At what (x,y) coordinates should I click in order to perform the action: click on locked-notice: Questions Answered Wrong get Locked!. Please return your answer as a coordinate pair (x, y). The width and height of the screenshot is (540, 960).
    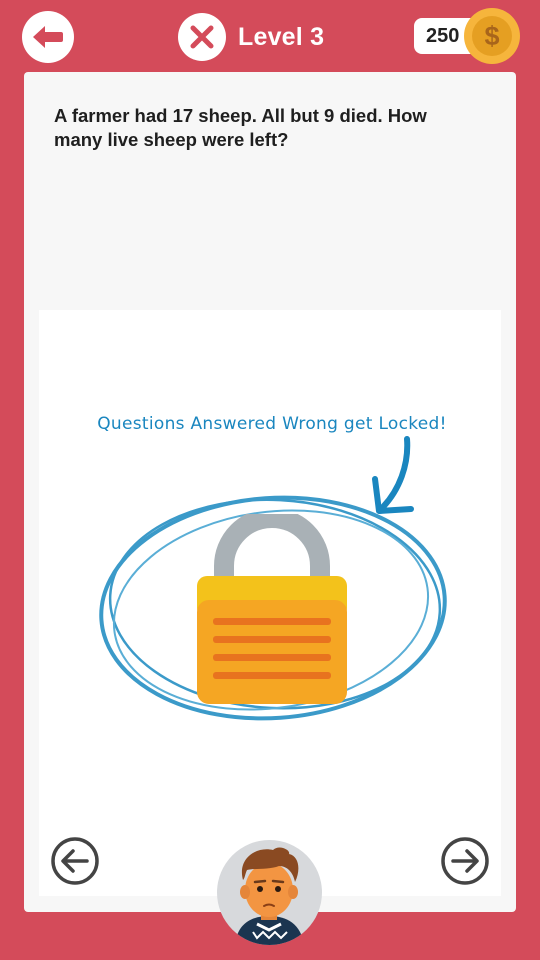
    Looking at the image, I should click on (272, 424).